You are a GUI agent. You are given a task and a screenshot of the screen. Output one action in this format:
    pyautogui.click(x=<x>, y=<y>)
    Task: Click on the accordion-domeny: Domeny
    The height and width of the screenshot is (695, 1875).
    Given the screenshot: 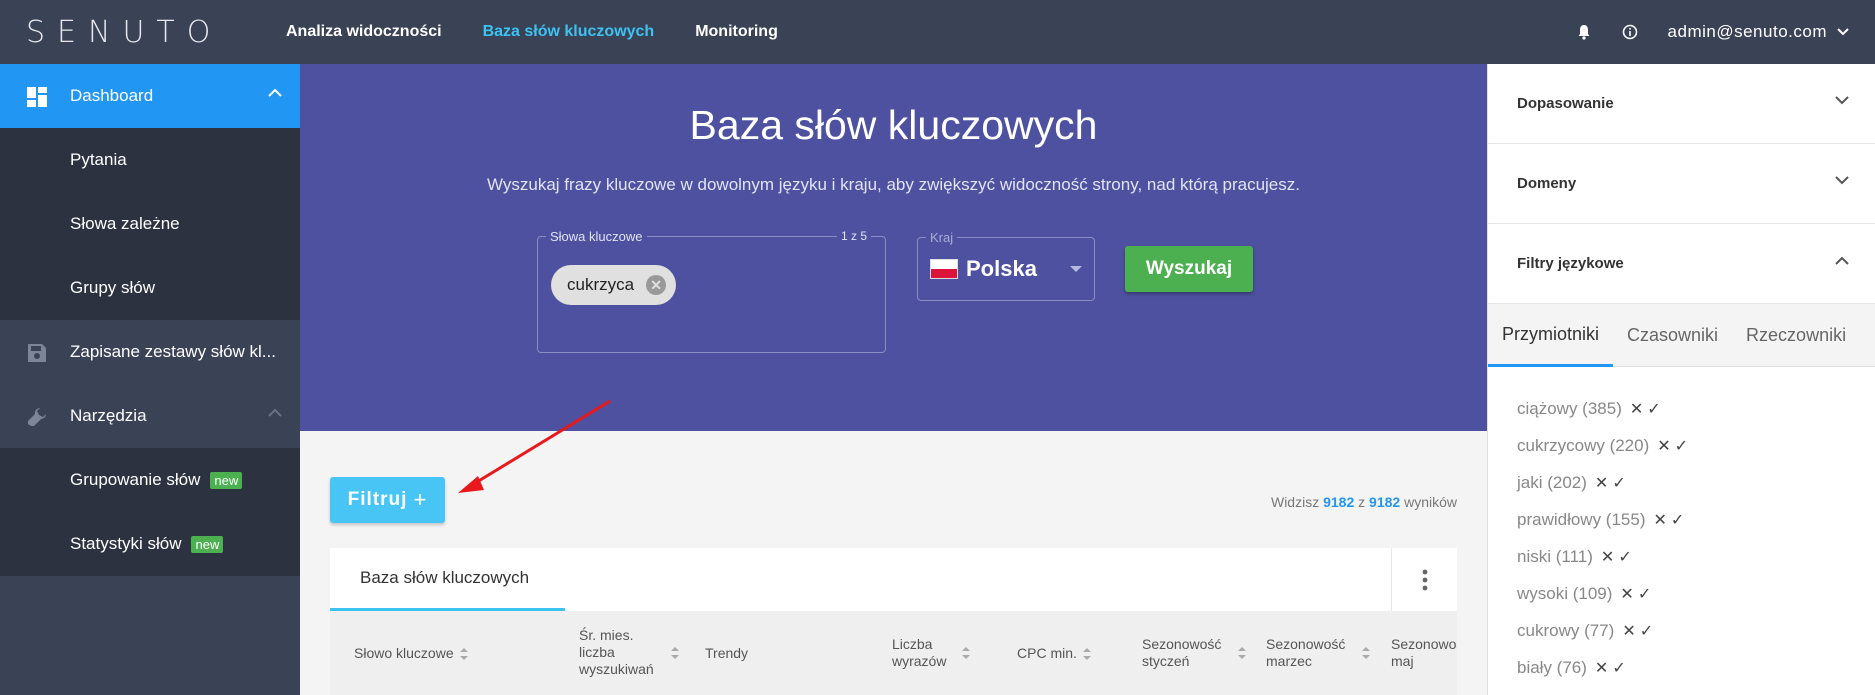 What is the action you would take?
    pyautogui.click(x=1681, y=184)
    